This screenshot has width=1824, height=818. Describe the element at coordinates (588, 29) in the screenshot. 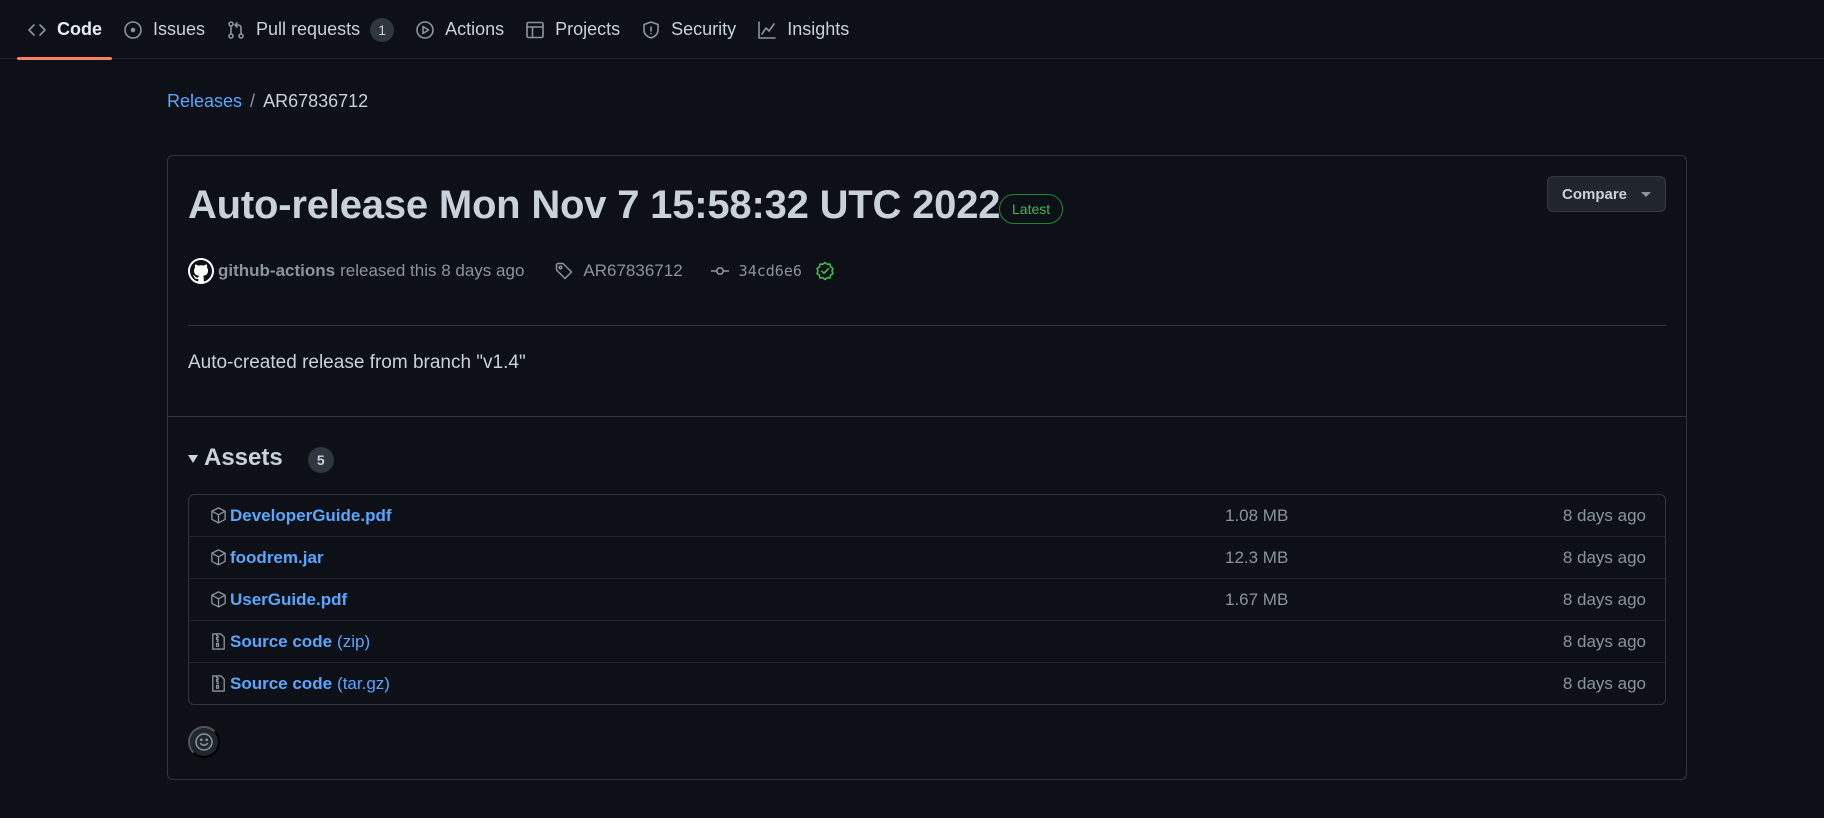

I see `tab-projects-label: Projects` at that location.